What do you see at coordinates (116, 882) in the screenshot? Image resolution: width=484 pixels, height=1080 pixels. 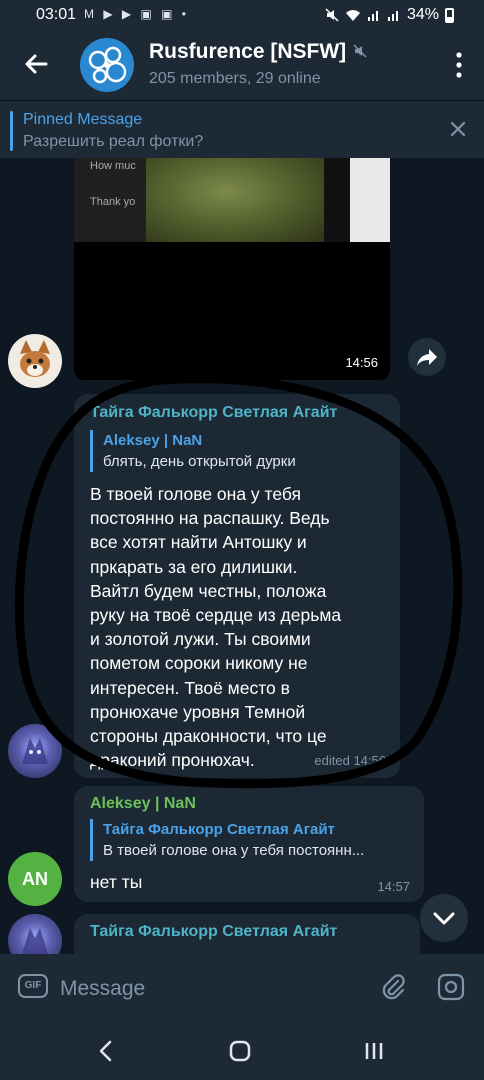 I see `message-text: нет ты` at bounding box center [116, 882].